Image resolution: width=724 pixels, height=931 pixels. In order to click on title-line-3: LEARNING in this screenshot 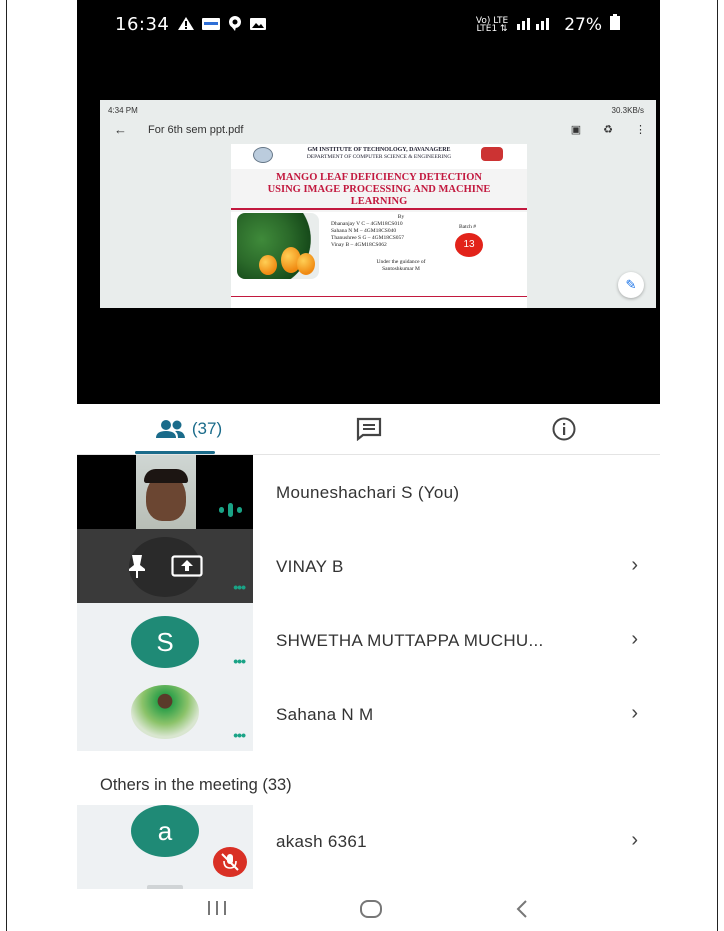, I will do `click(379, 201)`.